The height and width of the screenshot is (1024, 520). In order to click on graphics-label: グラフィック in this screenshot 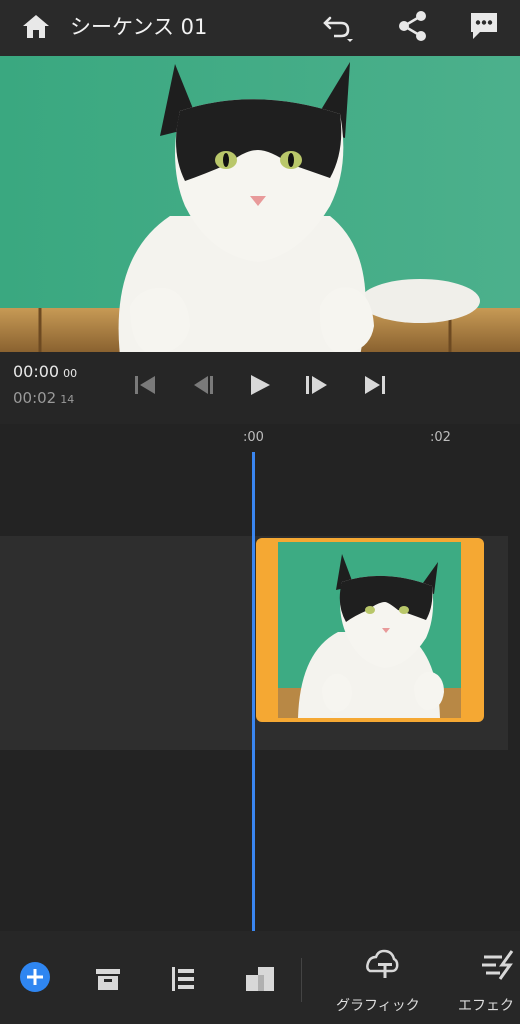, I will do `click(378, 1006)`.